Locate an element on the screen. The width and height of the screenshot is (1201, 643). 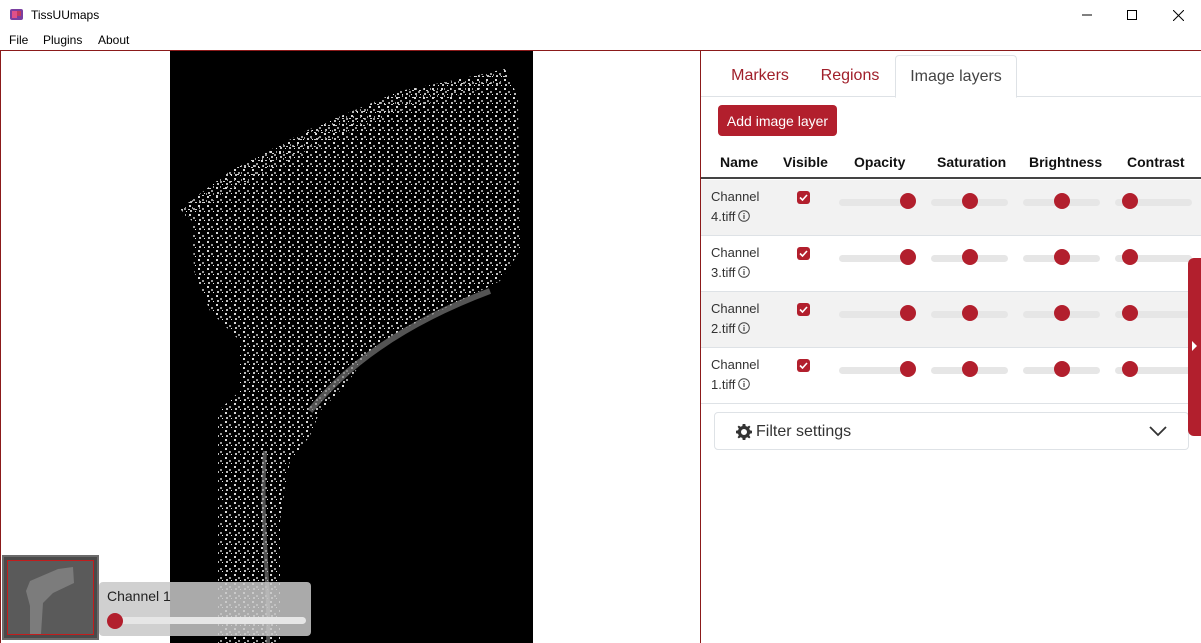
layer-row: Channel 1.tiff is located at coordinates (951, 376).